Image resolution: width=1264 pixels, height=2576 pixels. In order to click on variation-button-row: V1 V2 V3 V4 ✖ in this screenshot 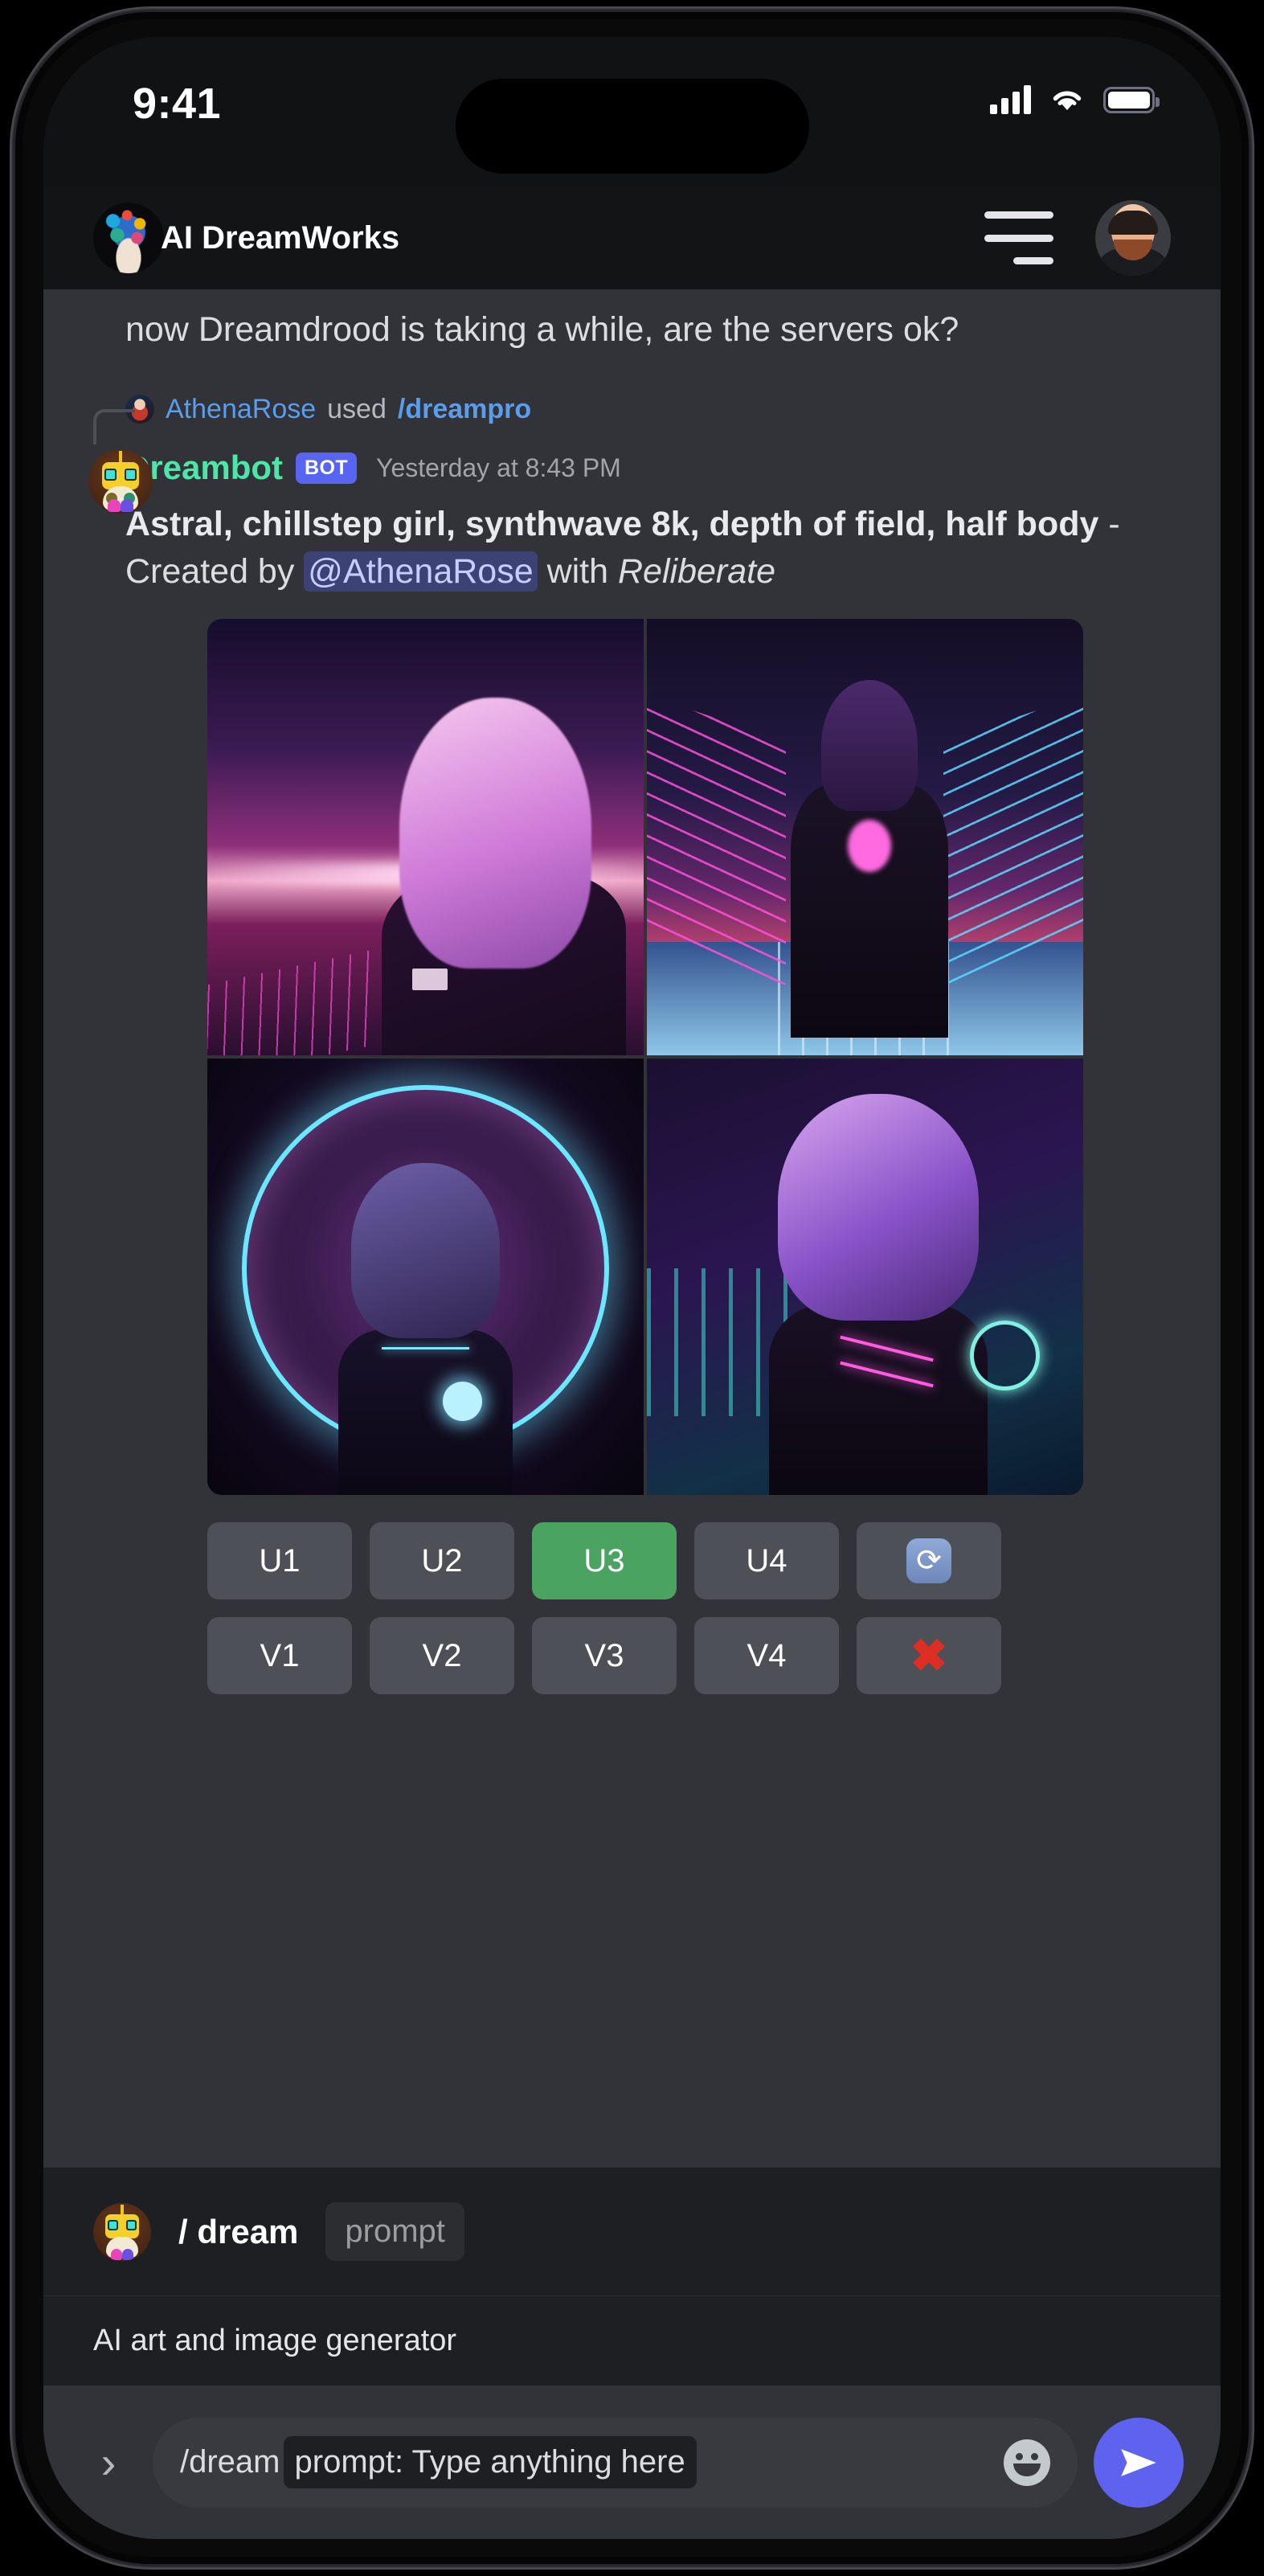, I will do `click(645, 1656)`.